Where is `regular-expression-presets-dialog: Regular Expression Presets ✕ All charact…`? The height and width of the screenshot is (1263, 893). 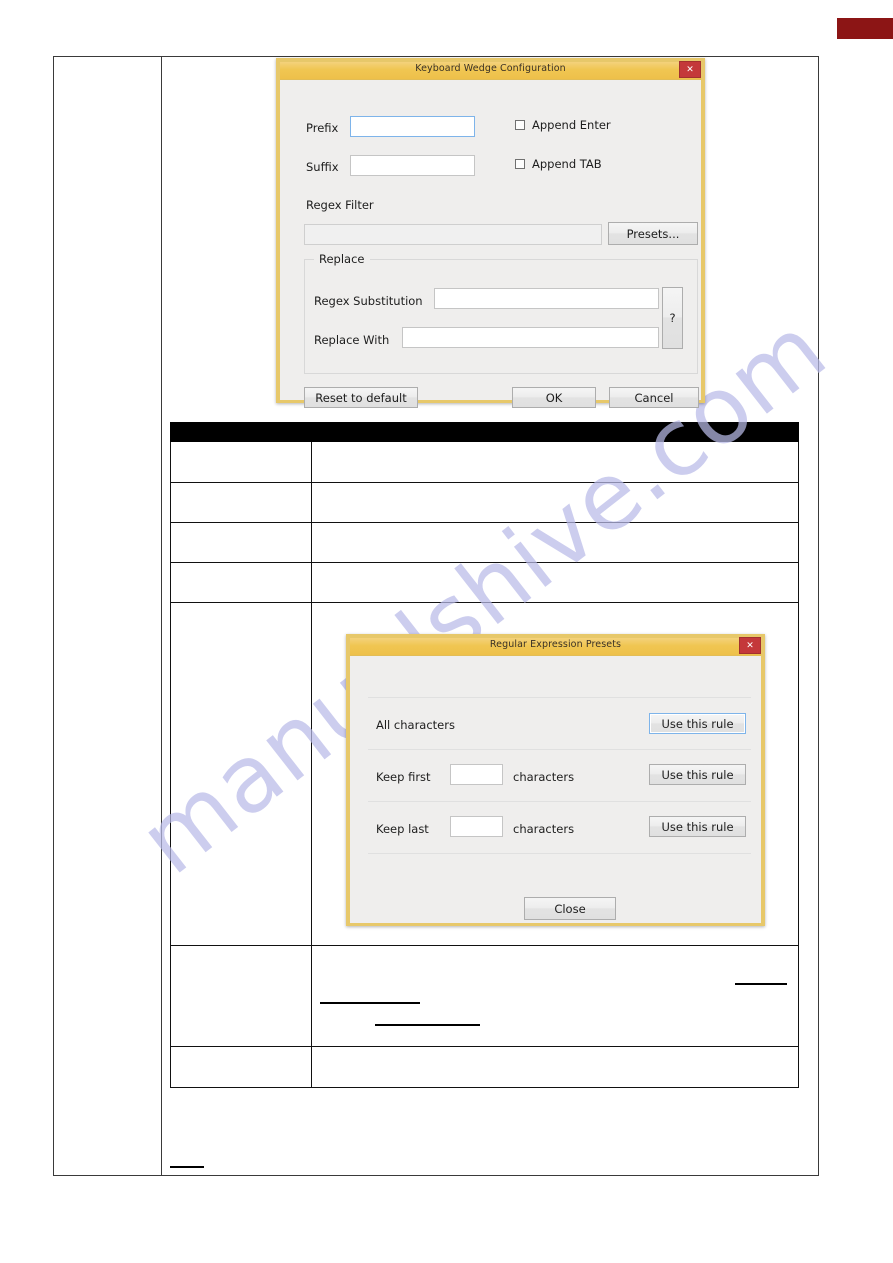 regular-expression-presets-dialog: Regular Expression Presets ✕ All charact… is located at coordinates (555, 780).